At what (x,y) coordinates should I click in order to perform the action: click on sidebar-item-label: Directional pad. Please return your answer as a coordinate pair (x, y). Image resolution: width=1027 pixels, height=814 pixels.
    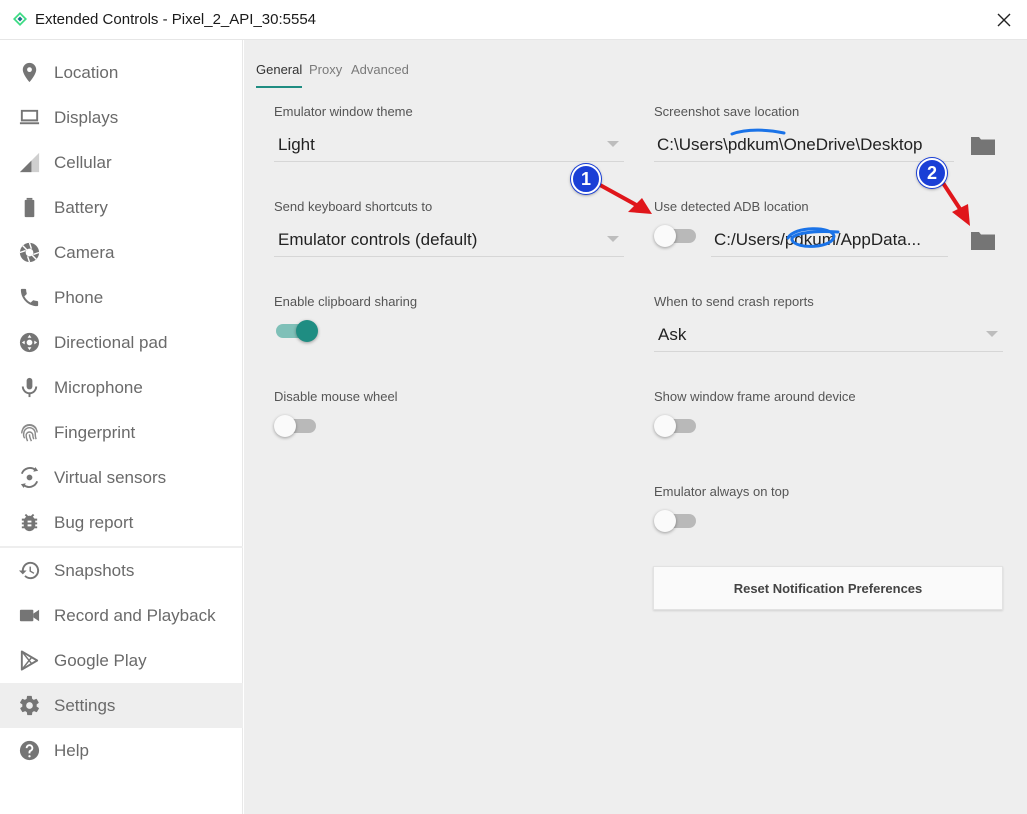
    Looking at the image, I should click on (111, 342).